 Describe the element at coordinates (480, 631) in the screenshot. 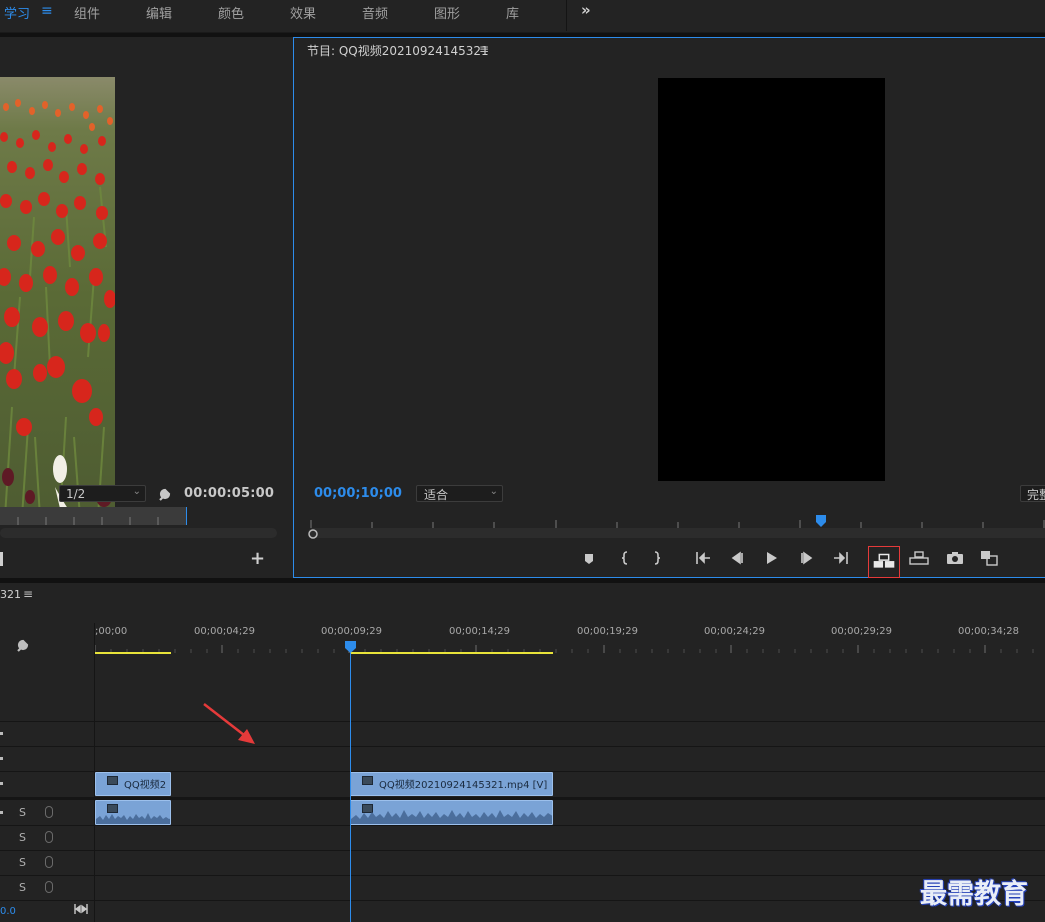

I see `ruler-label: 00;00;14;29` at that location.